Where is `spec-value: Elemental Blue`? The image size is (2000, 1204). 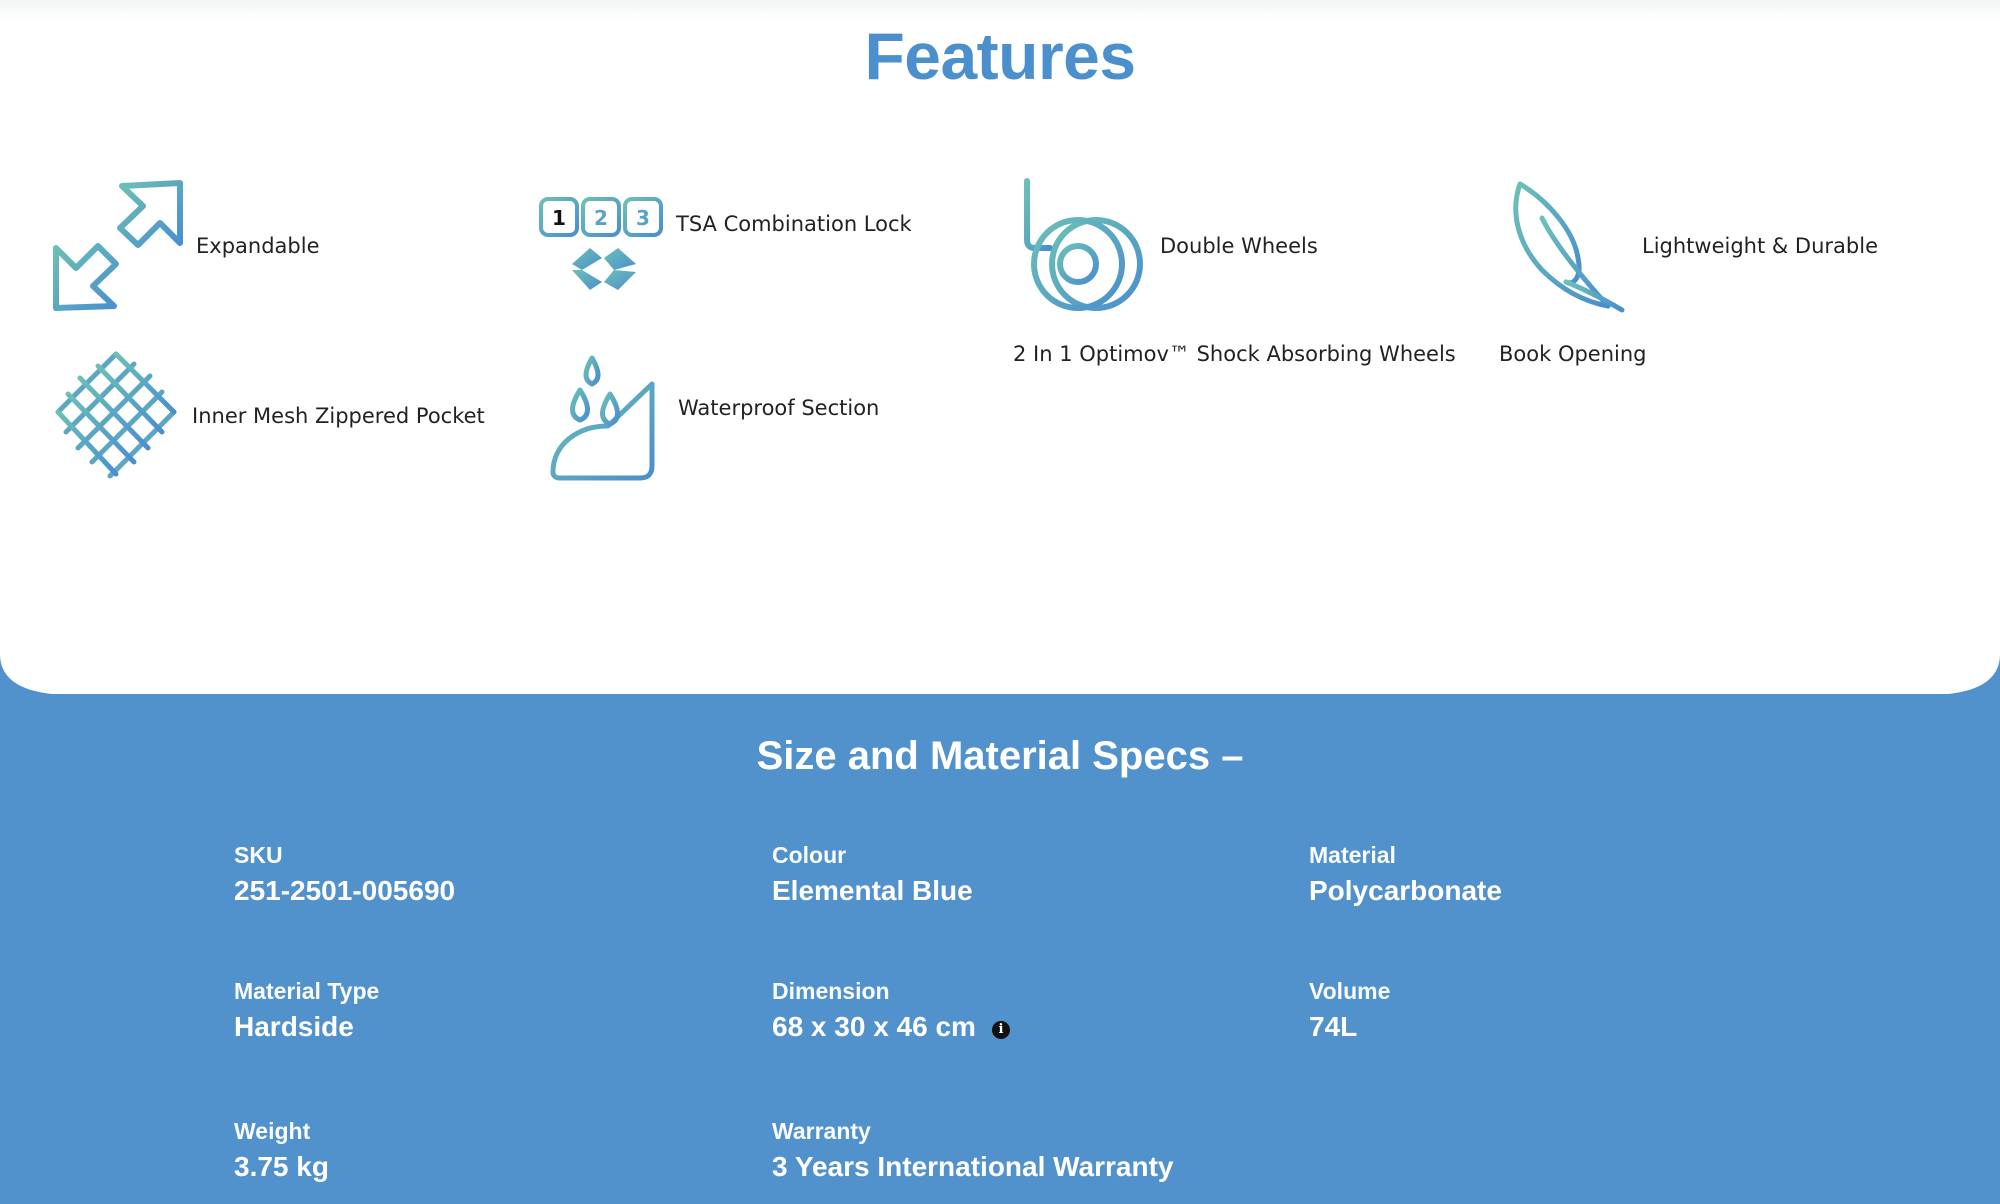
spec-value: Elemental Blue is located at coordinates (872, 890).